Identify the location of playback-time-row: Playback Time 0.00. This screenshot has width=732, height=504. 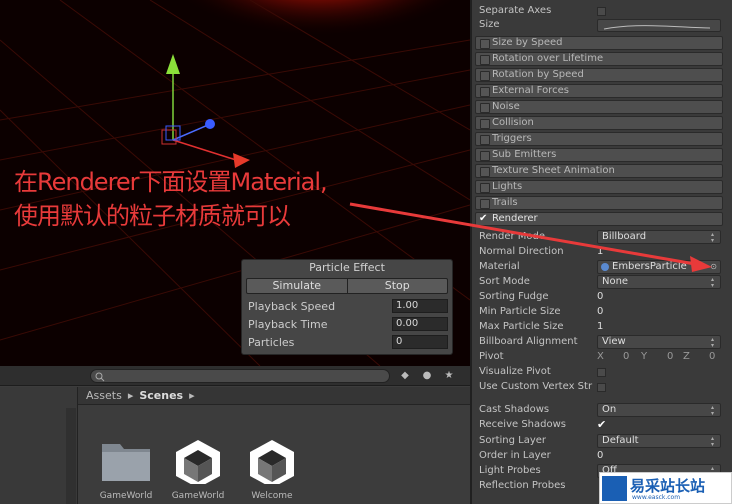
(347, 324).